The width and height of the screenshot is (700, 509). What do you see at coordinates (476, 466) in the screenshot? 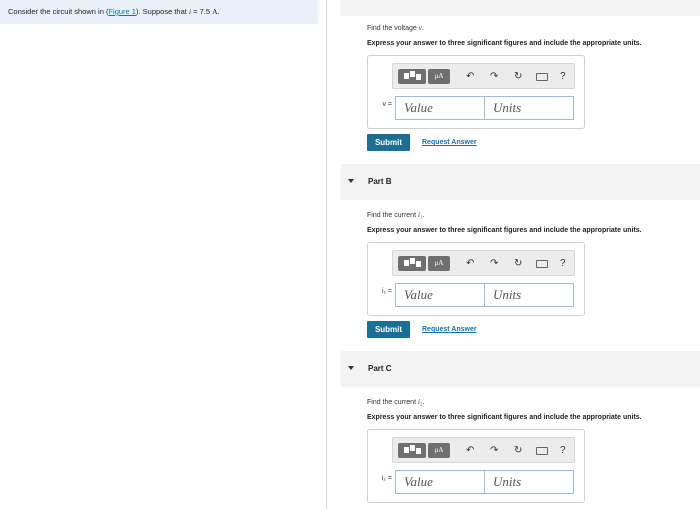
I see `part-c-answer-box: μA ↶ ↷ ↻ ? i₂ = Value Units` at bounding box center [476, 466].